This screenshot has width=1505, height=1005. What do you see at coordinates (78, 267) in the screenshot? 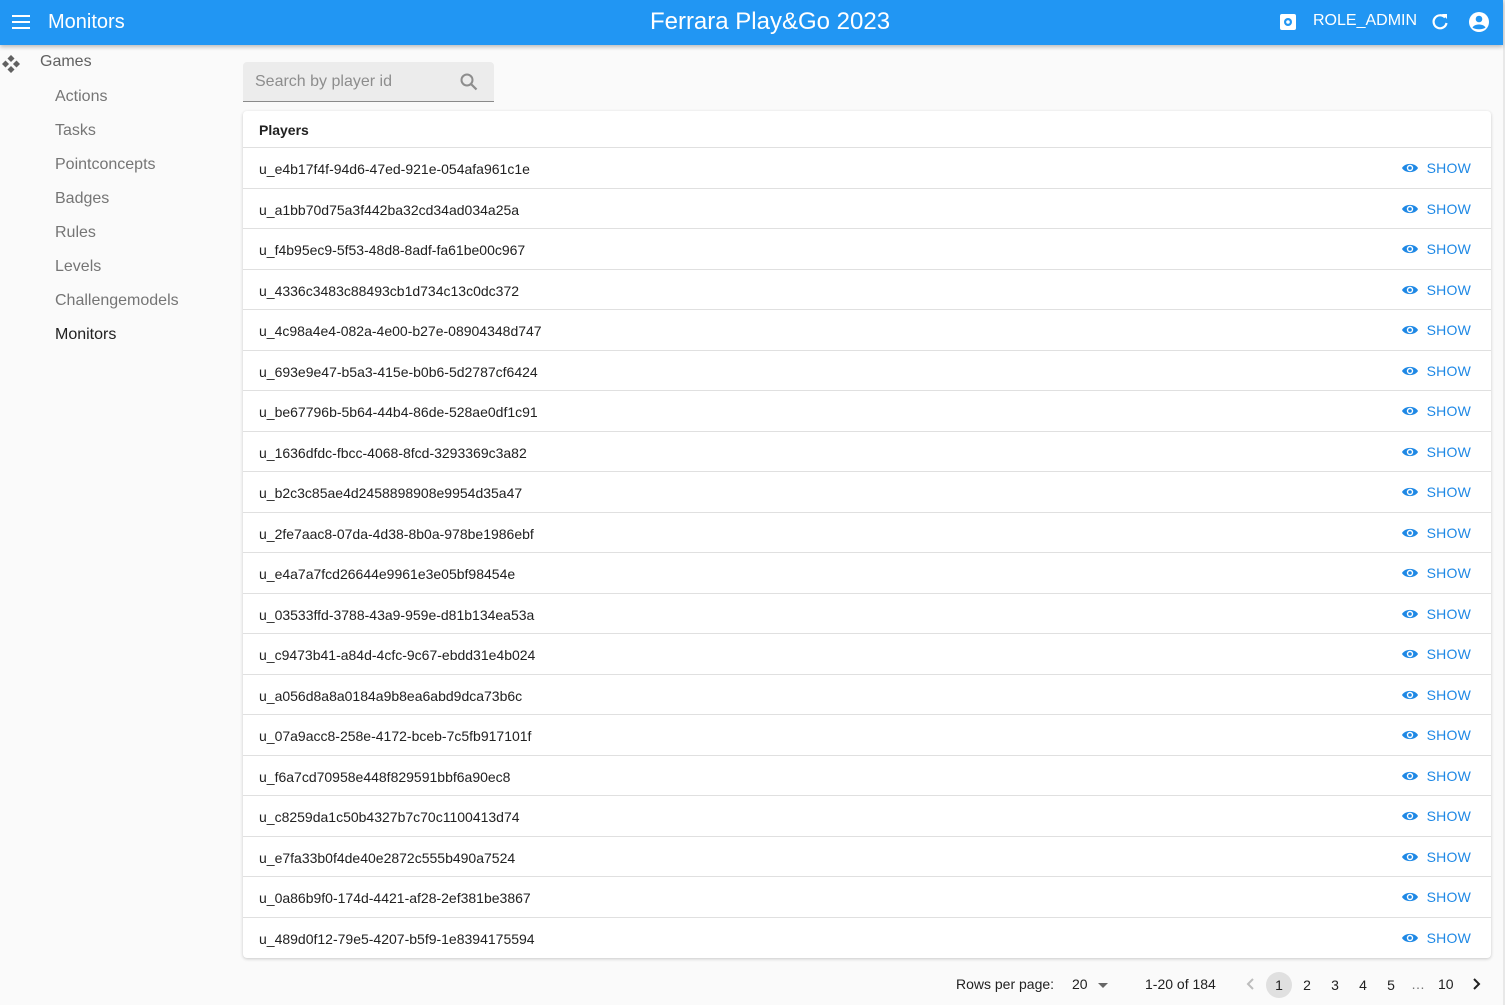
I see `sidebar-item-levels: Levels` at bounding box center [78, 267].